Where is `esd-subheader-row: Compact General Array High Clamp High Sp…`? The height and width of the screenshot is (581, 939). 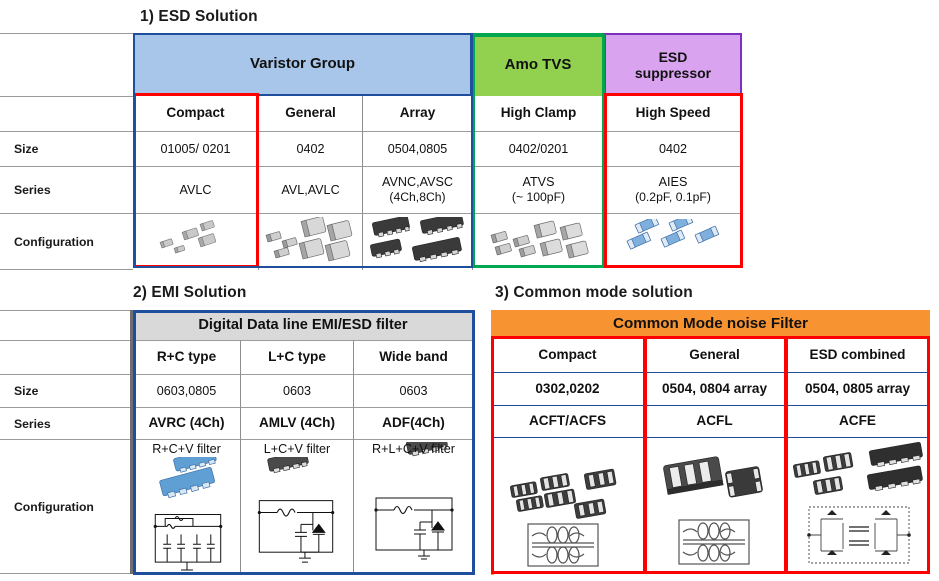
esd-subheader-row: Compact General Array High Clamp High Sp… is located at coordinates (437, 113).